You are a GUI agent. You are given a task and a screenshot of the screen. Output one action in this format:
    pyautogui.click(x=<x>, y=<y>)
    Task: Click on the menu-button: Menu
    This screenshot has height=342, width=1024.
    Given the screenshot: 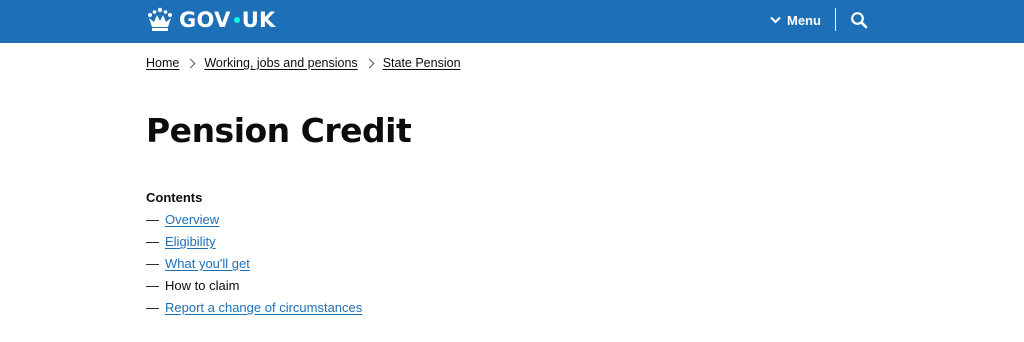 What is the action you would take?
    pyautogui.click(x=795, y=20)
    